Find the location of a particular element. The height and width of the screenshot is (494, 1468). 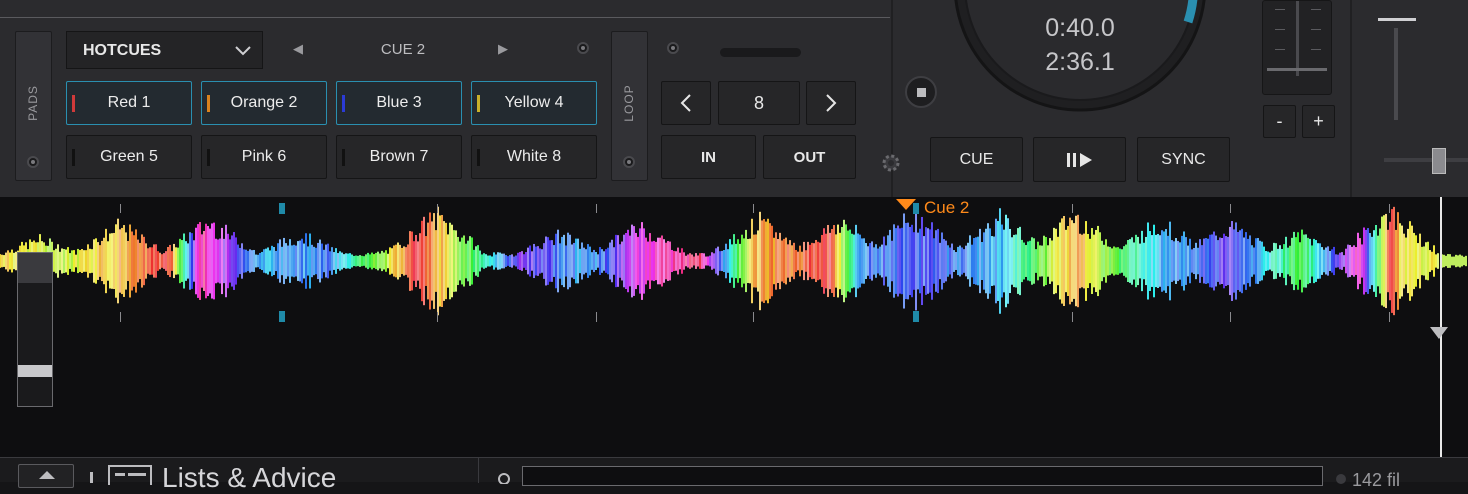

hotcue-pad-3: Blue 3 is located at coordinates (399, 103).